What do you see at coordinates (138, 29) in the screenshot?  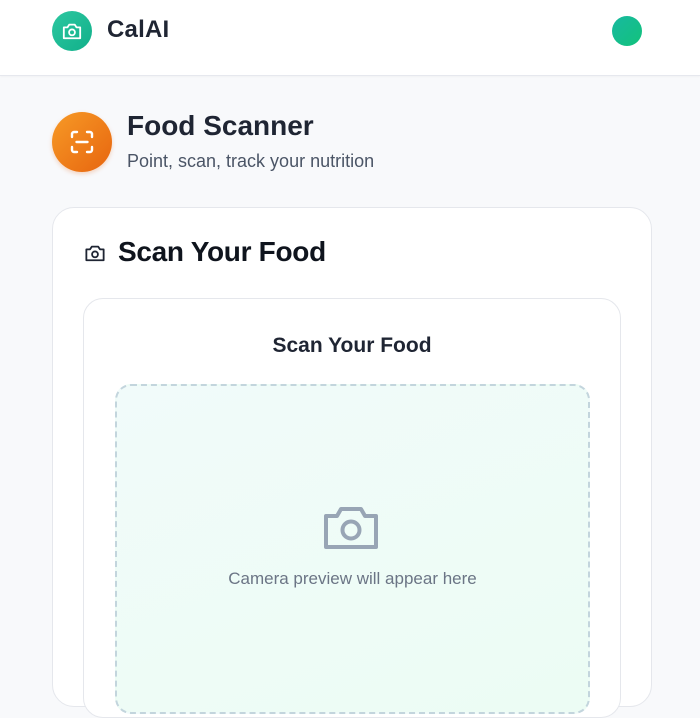 I see `app-title: CalAI` at bounding box center [138, 29].